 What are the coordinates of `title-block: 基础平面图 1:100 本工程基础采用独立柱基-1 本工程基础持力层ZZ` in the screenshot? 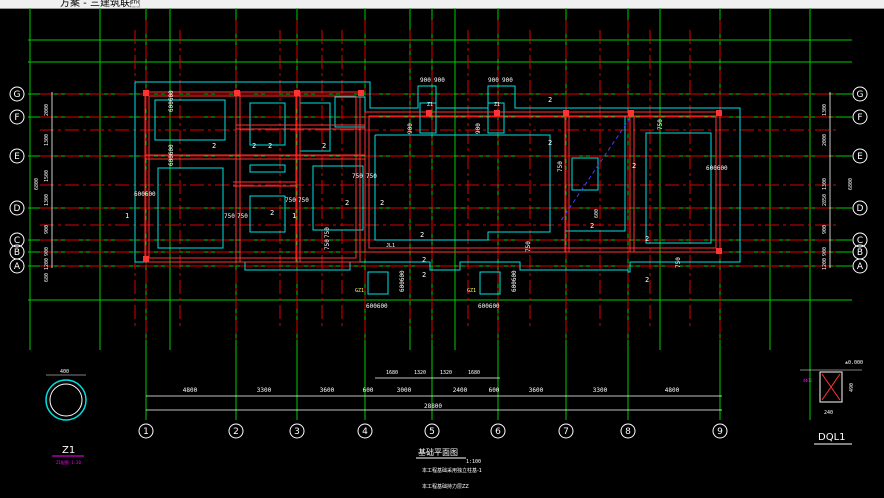 It's located at (449, 468).